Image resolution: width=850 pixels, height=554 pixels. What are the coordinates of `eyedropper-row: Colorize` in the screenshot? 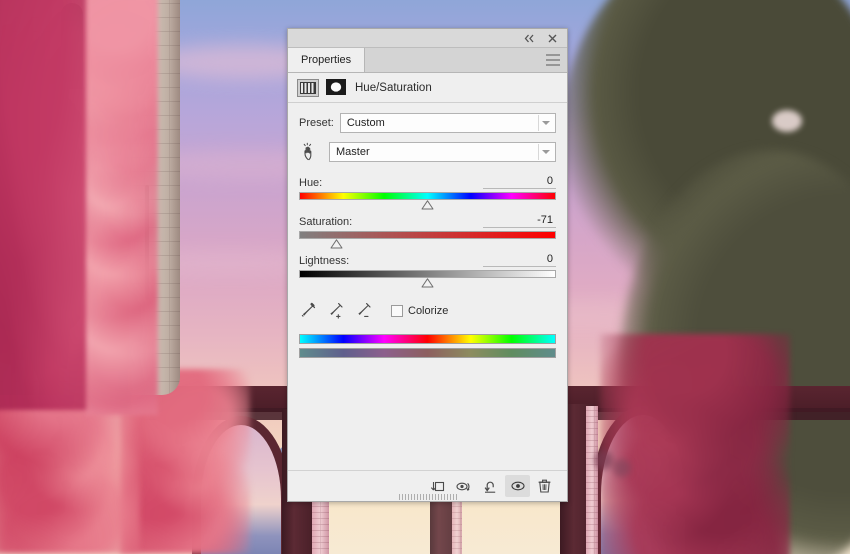 It's located at (427, 310).